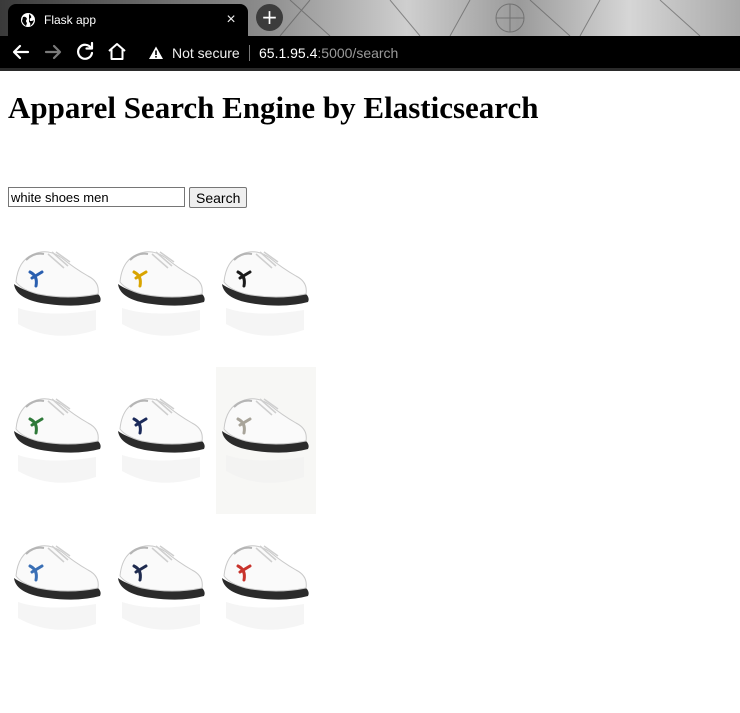 This screenshot has height=713, width=740. Describe the element at coordinates (28, 20) in the screenshot. I see `globe-icon` at that location.